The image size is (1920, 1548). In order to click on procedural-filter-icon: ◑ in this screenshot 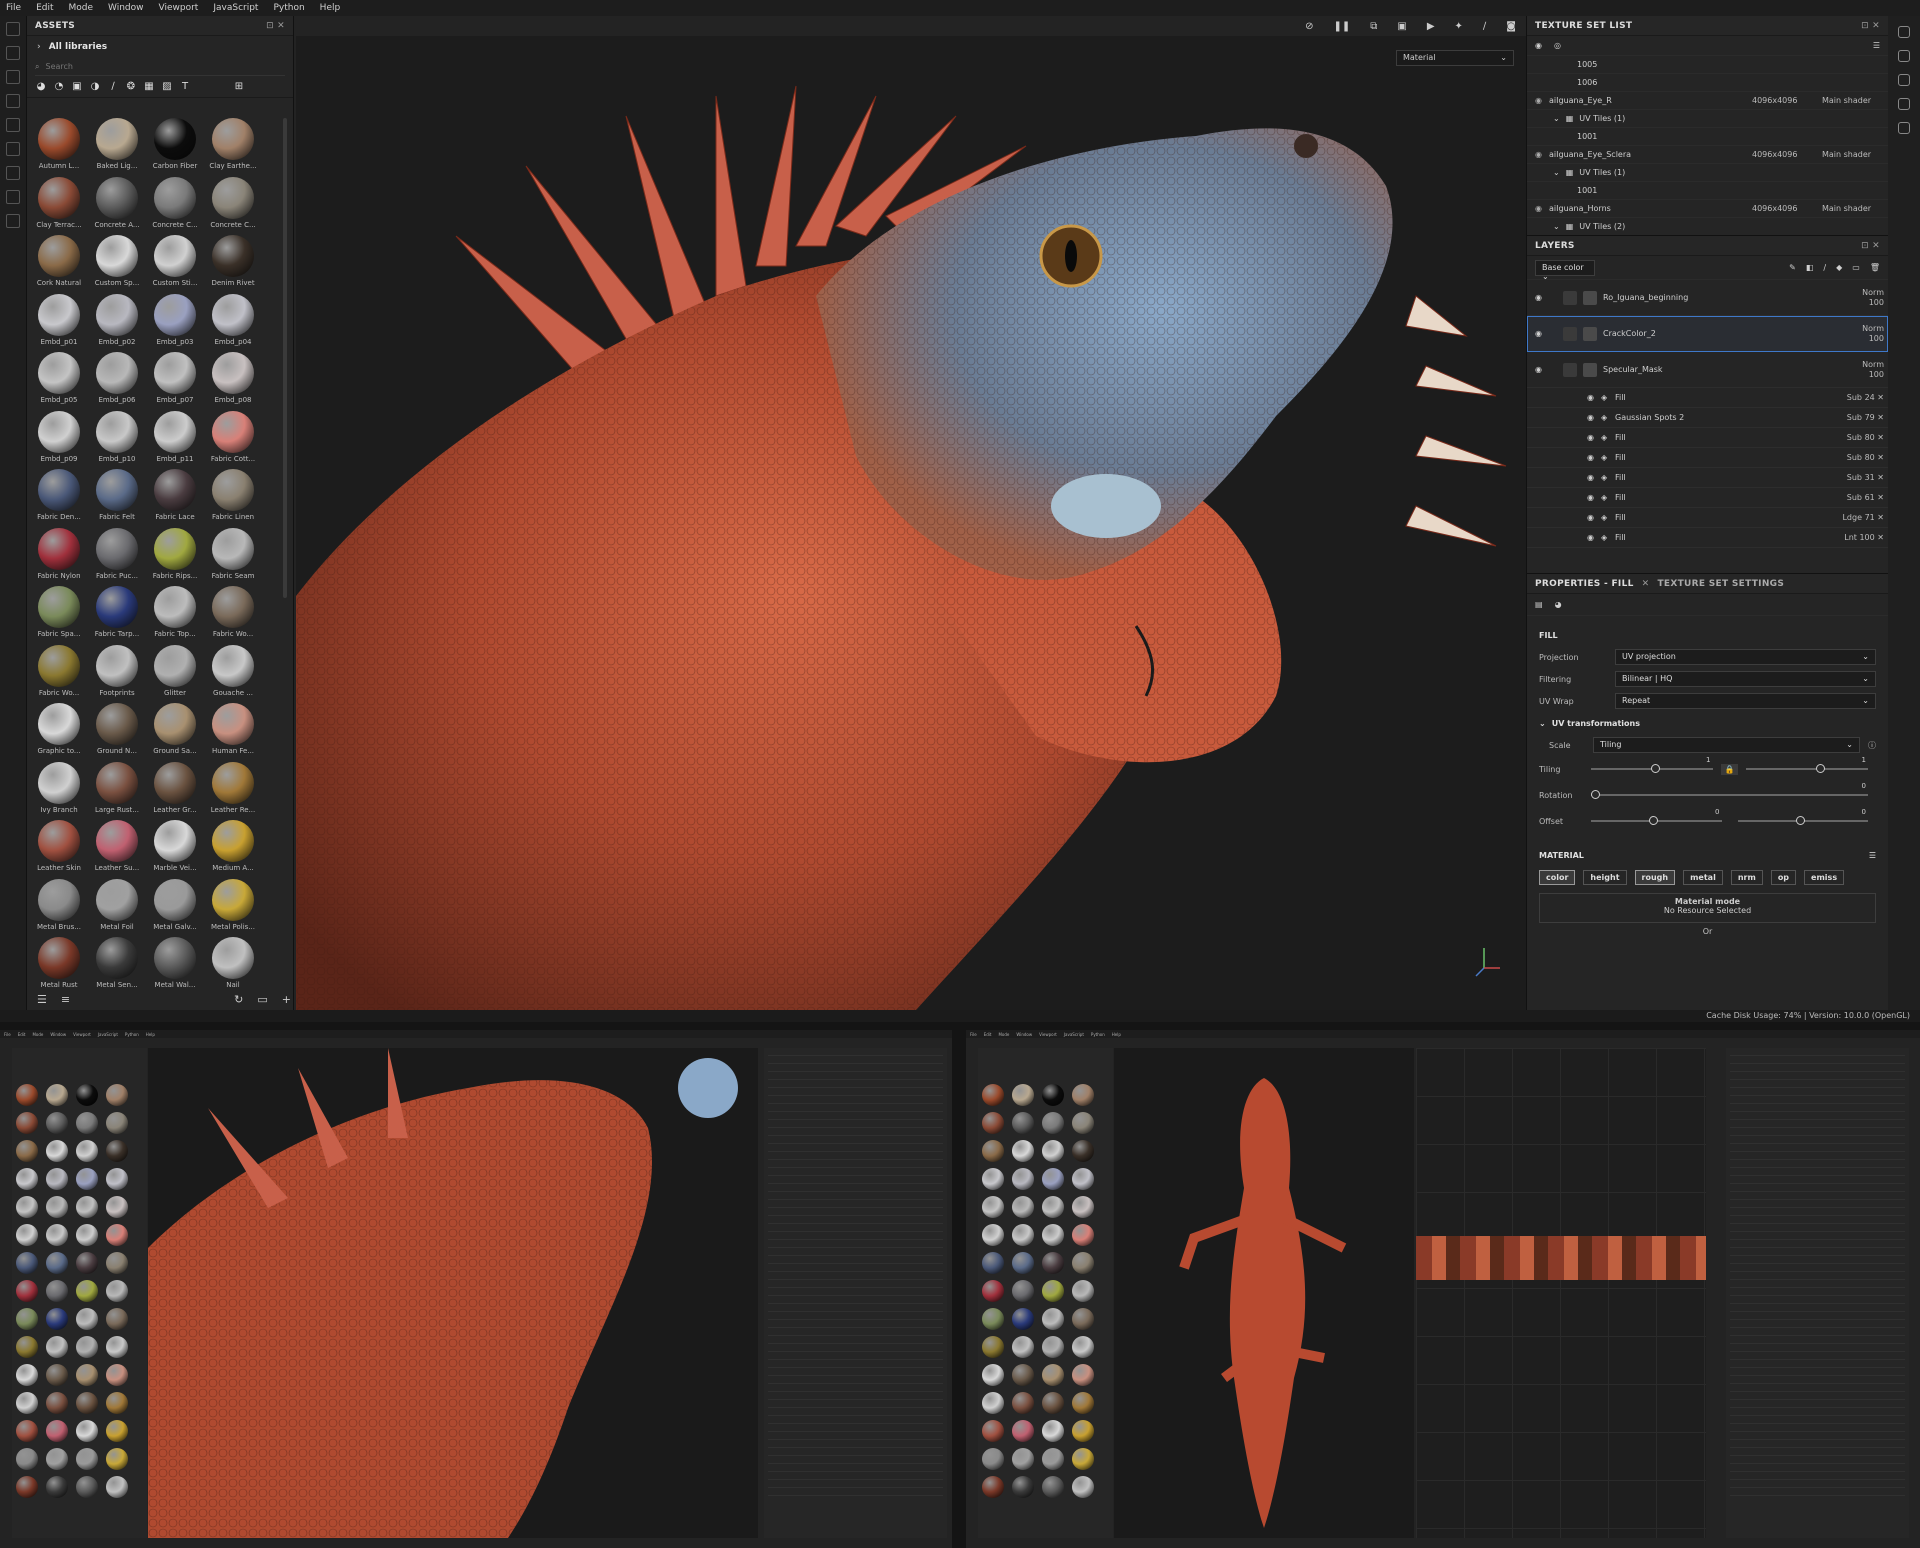, I will do `click(95, 87)`.